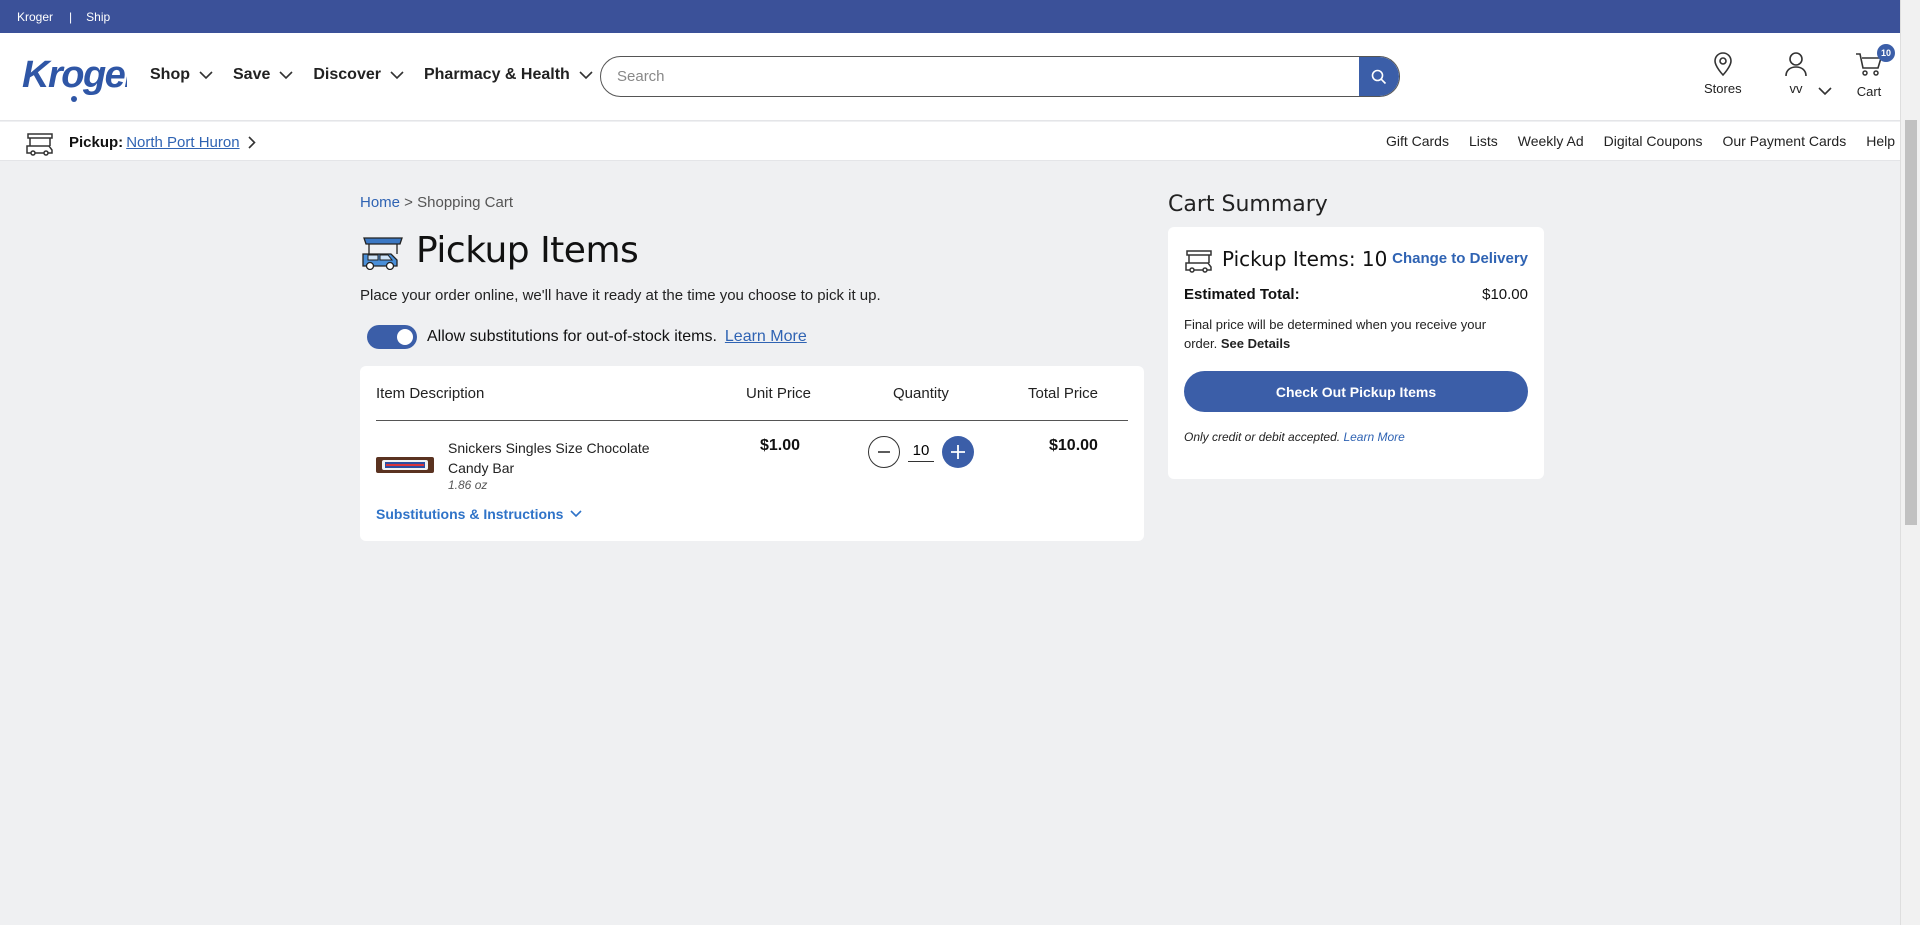  Describe the element at coordinates (1242, 294) in the screenshot. I see `estimated-total-label: Estimated Total:` at that location.